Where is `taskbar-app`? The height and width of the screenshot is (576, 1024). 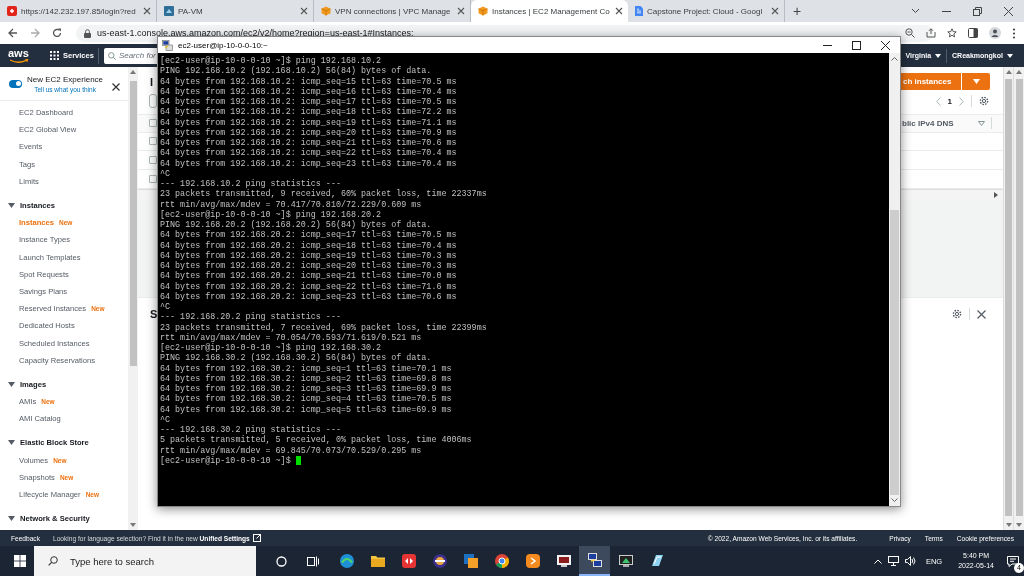 taskbar-app is located at coordinates (594, 561).